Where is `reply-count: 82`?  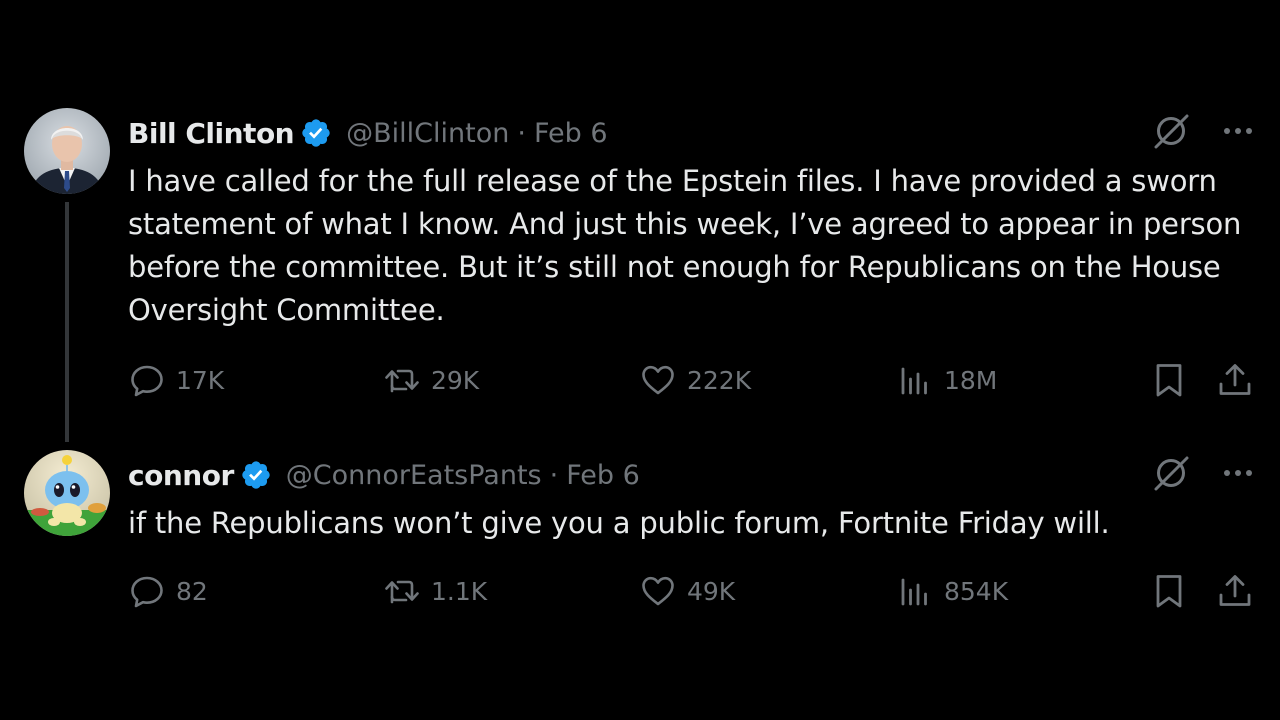 reply-count: 82 is located at coordinates (192, 591).